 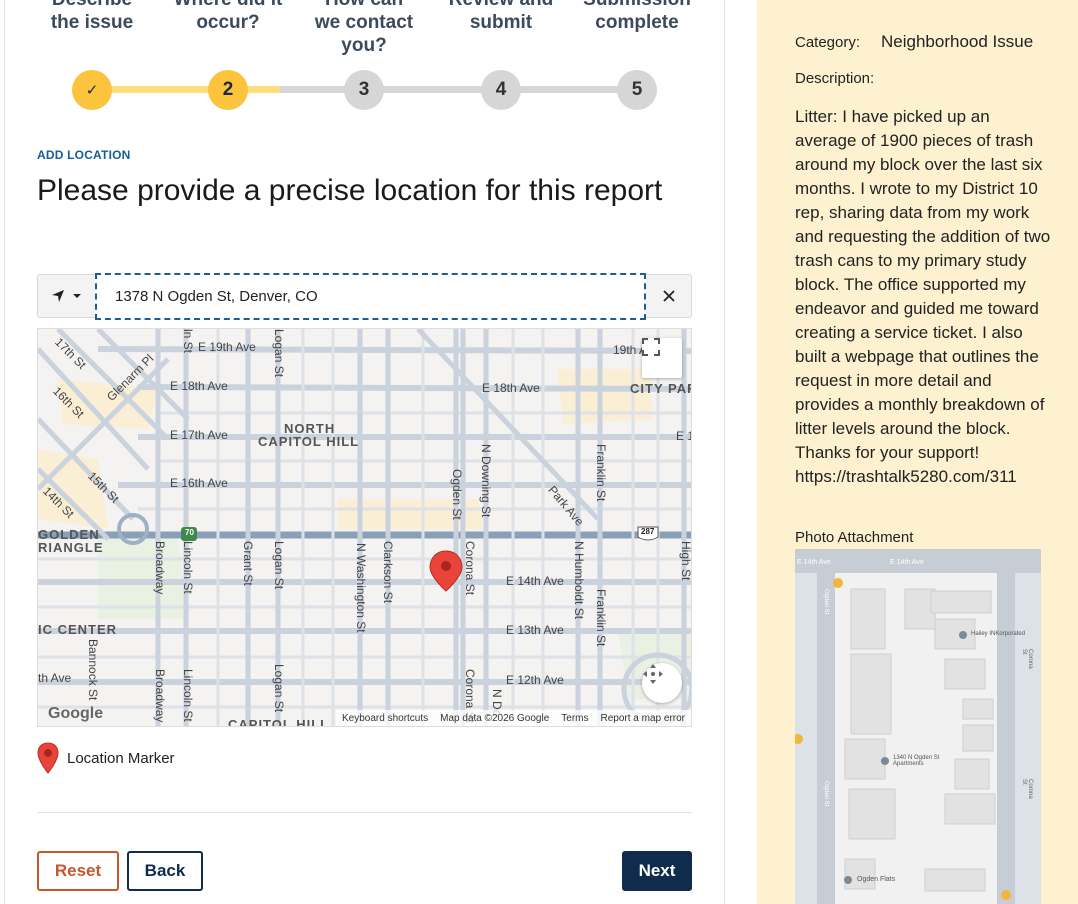 What do you see at coordinates (637, 16) in the screenshot?
I see `step-5-label: Submissioncomplete` at bounding box center [637, 16].